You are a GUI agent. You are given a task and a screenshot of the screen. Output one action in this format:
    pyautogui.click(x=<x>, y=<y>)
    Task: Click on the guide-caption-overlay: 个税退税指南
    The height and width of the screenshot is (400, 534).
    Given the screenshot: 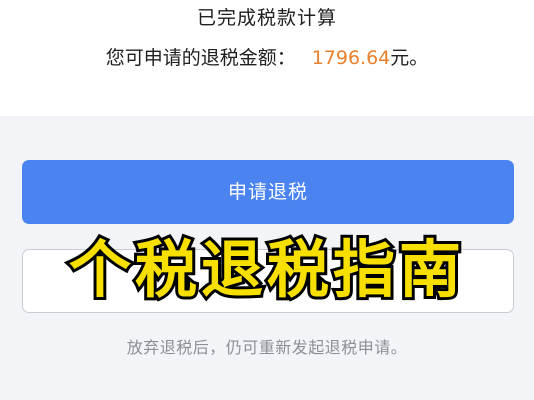 What is the action you would take?
    pyautogui.click(x=265, y=269)
    